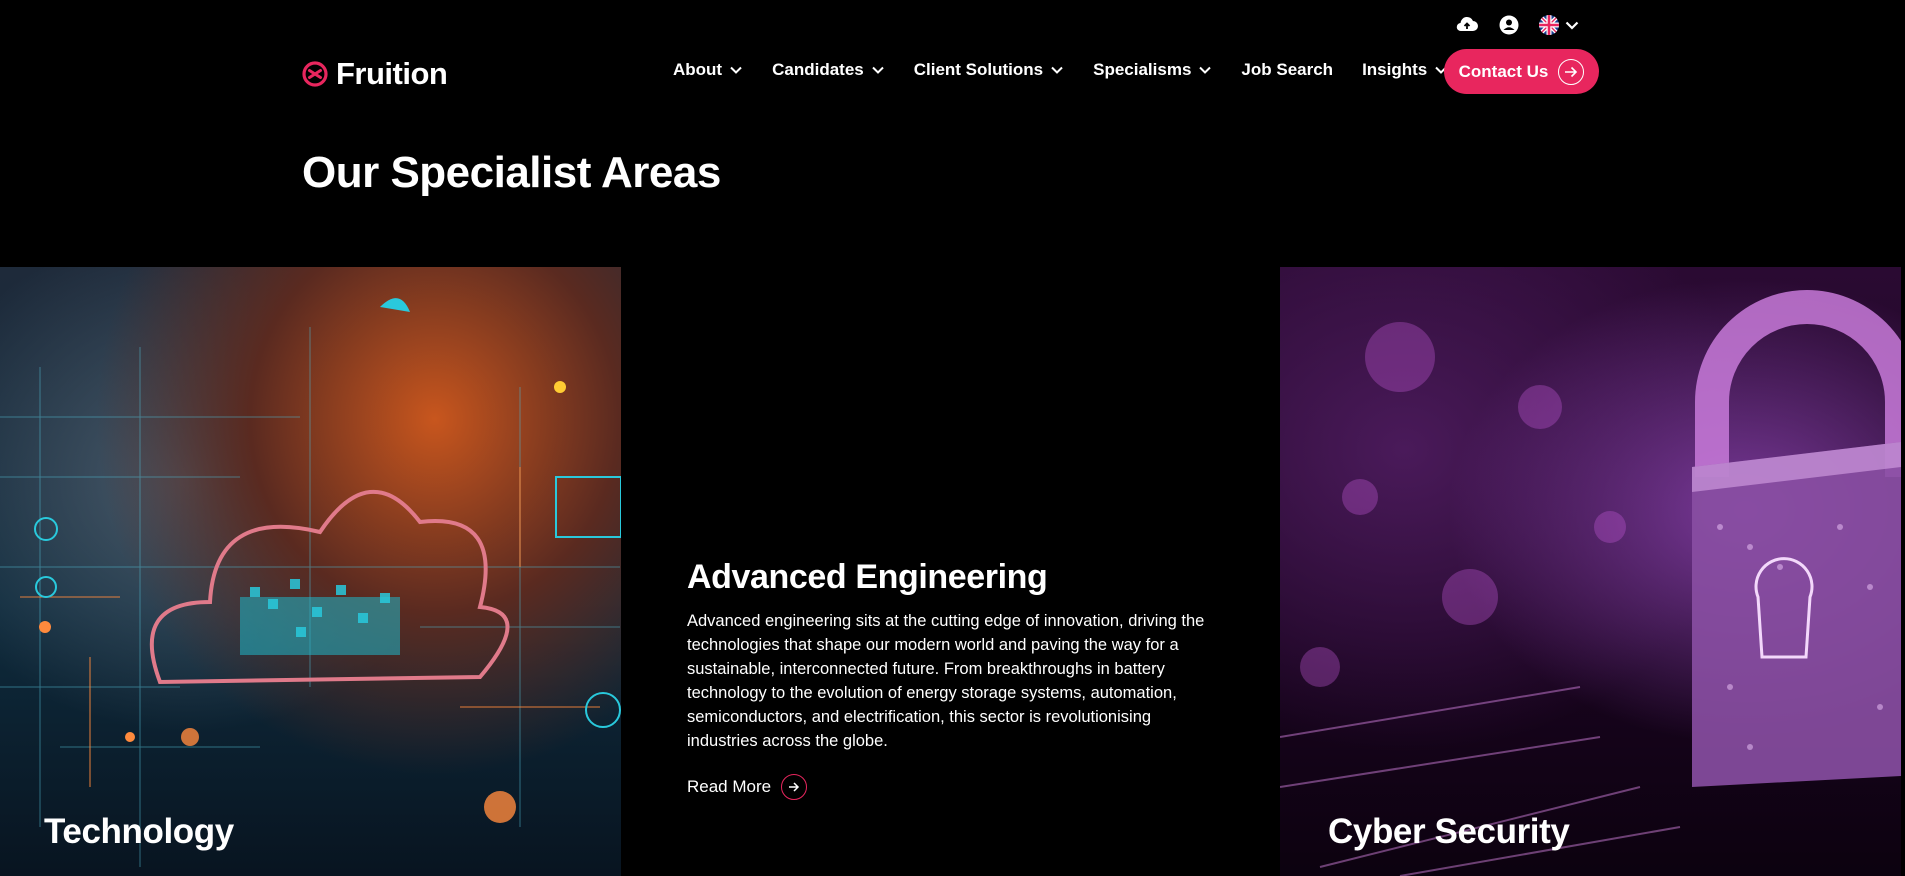 This screenshot has height=876, width=1905. I want to click on nav-item-insights: Insights, so click(1404, 70).